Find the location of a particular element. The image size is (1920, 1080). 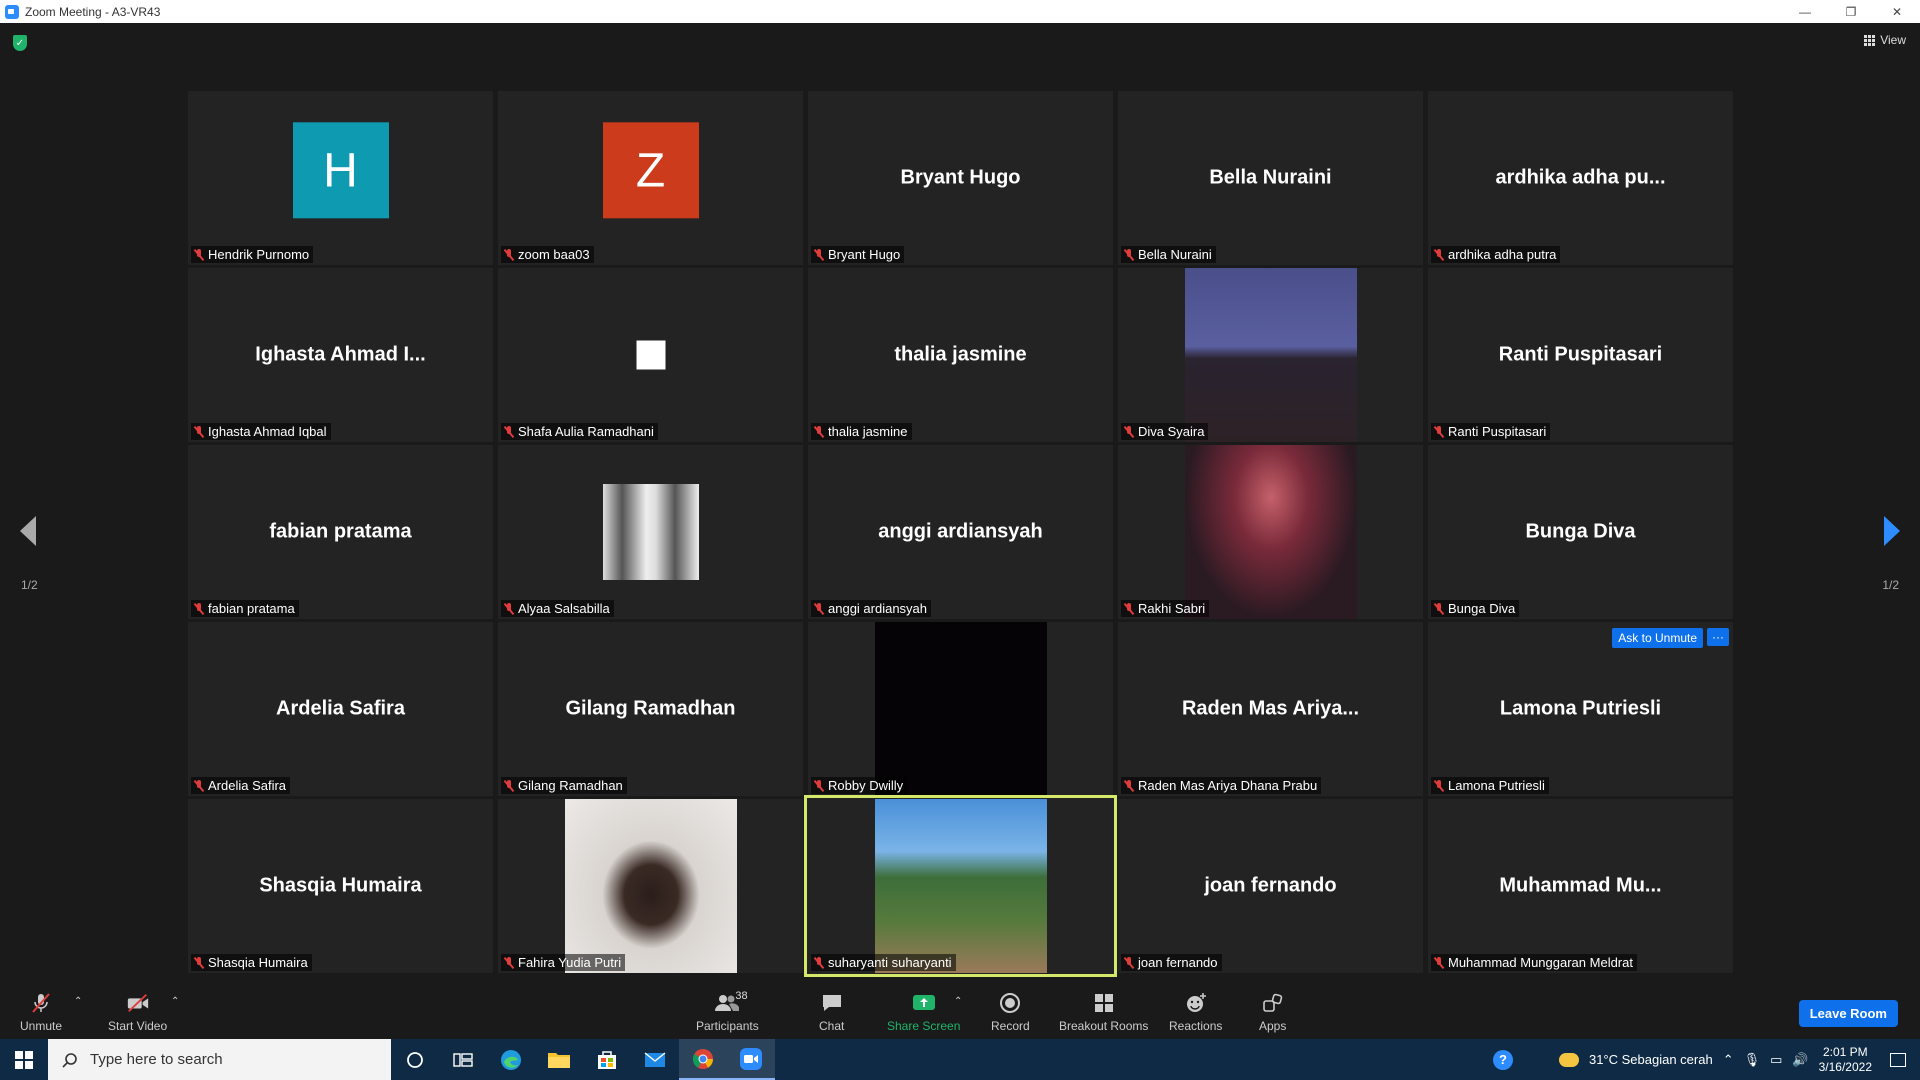

notification-center-icon is located at coordinates (1898, 1059).